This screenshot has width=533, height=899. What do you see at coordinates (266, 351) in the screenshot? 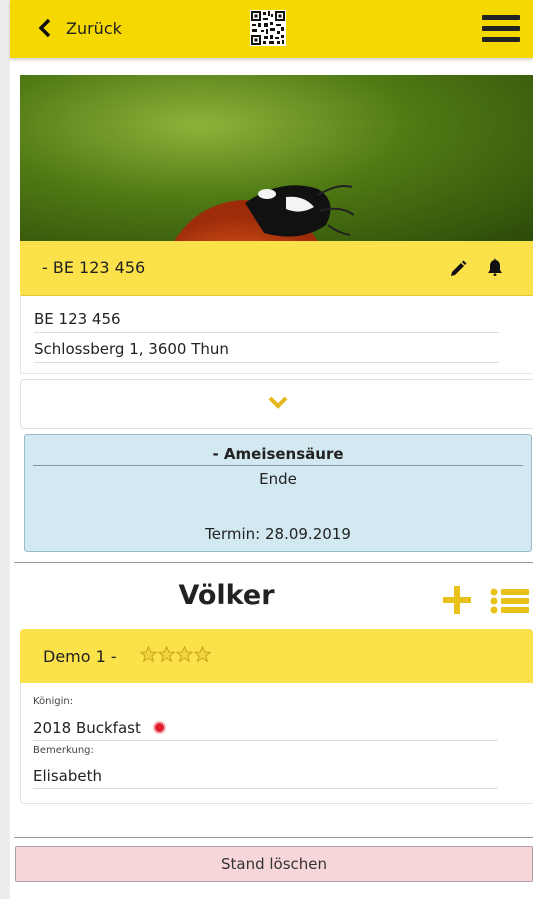
I see `stand-address: Schlossberg 1, 3600 Thun` at bounding box center [266, 351].